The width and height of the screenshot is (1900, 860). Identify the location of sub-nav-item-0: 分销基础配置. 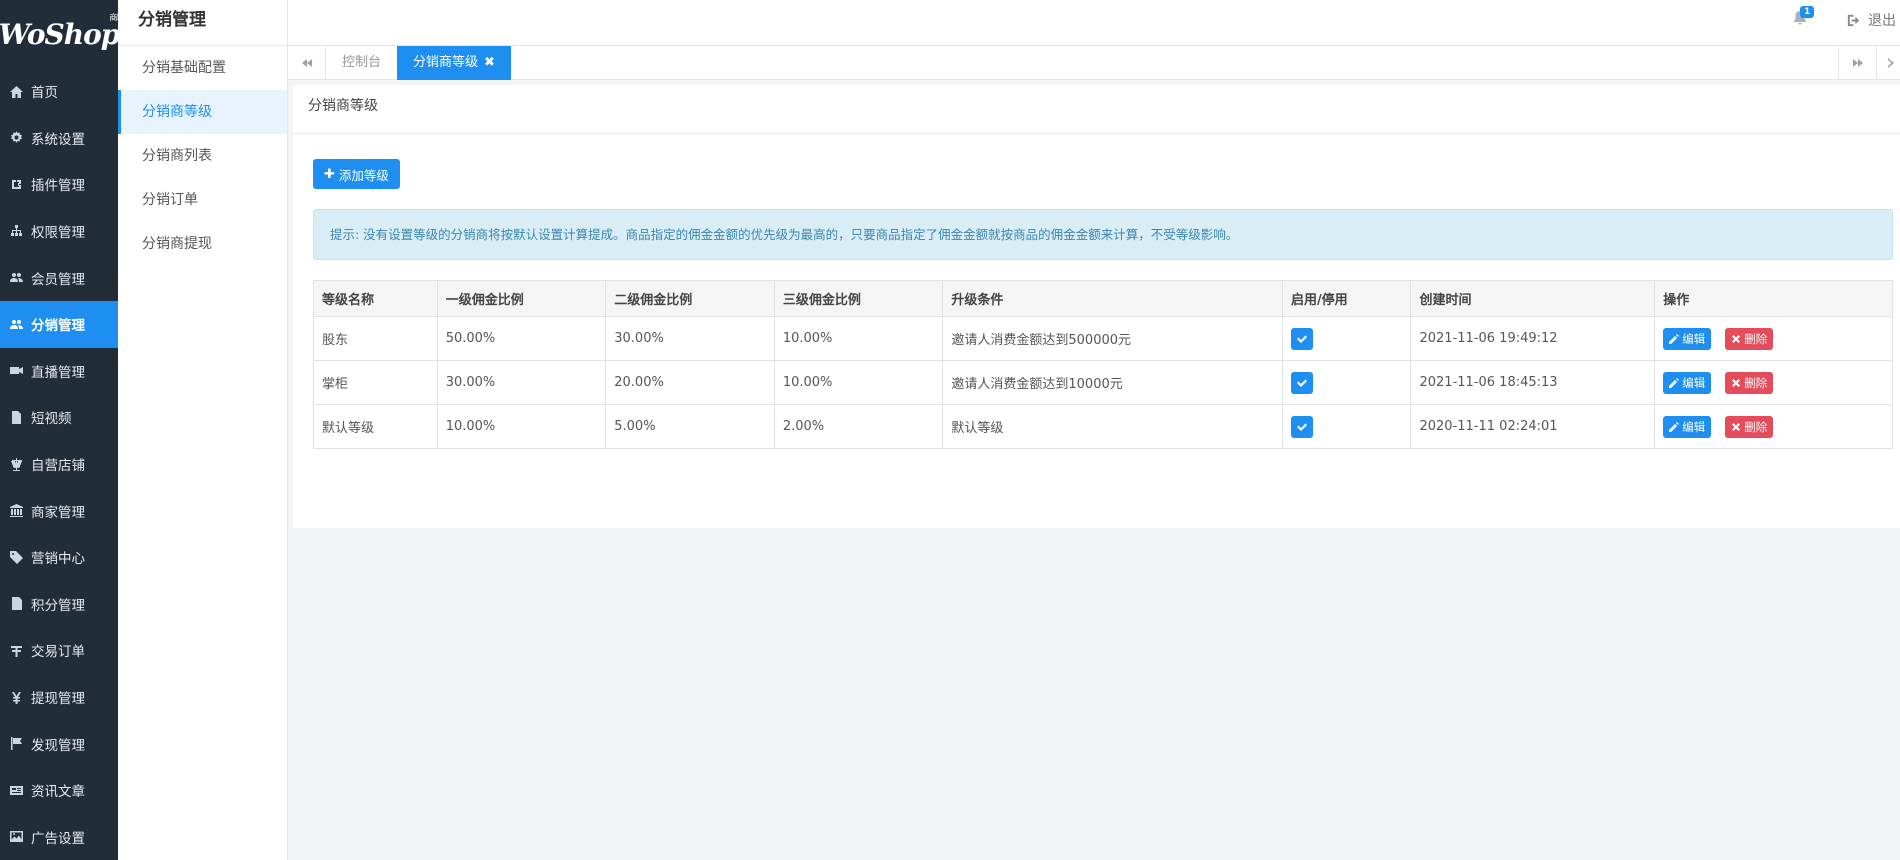
(202, 68).